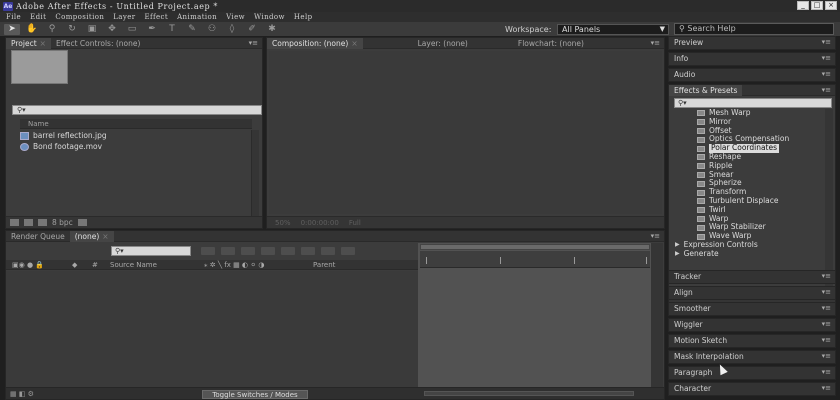  Describe the element at coordinates (693, 372) in the screenshot. I see `tab-paragraph: Paragraph` at that location.